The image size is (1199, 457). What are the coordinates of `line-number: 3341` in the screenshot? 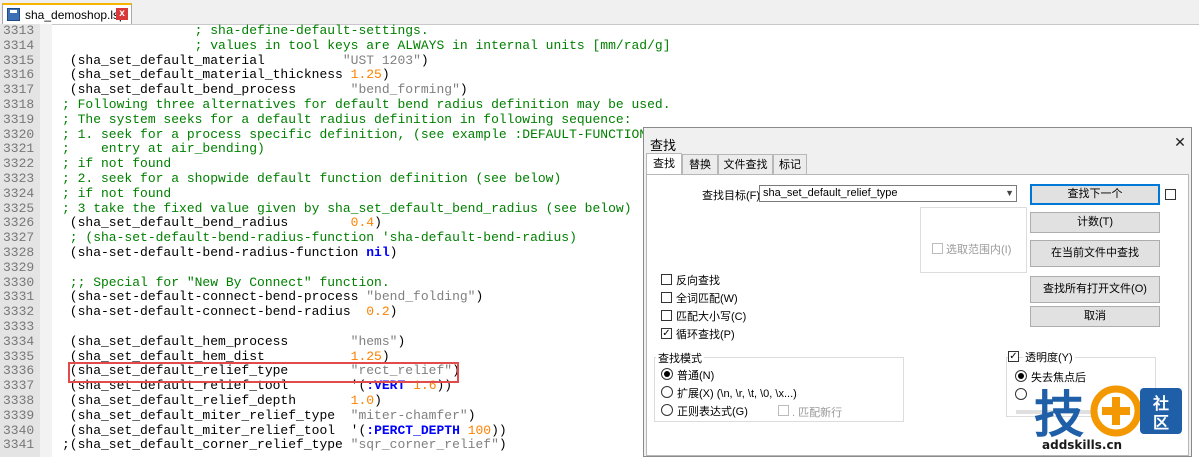 It's located at (19, 445).